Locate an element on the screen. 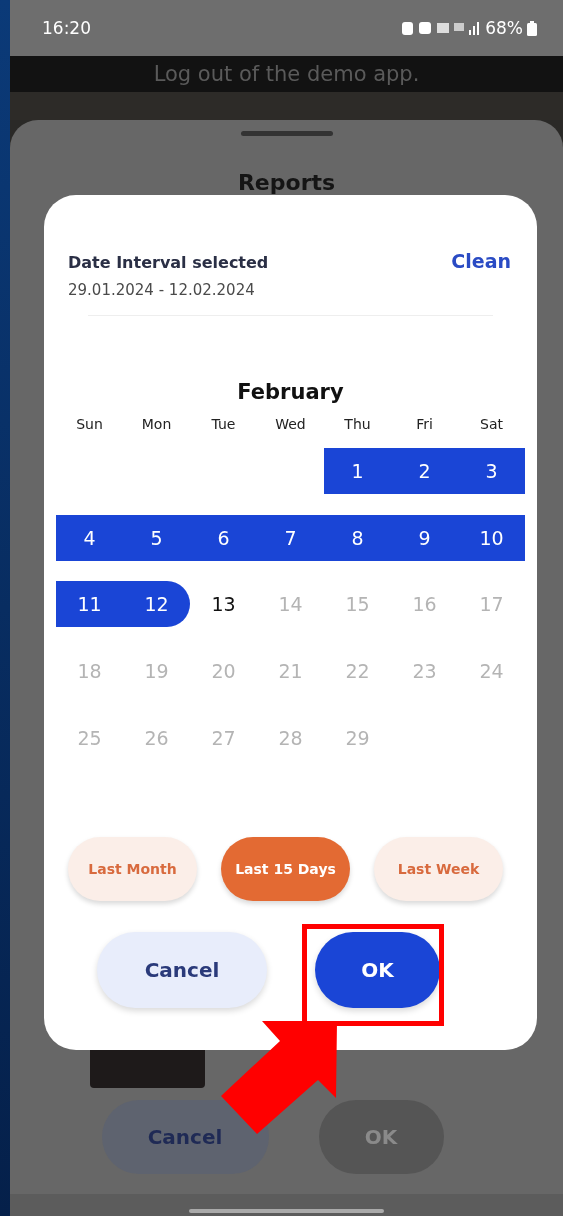  preset-chip: Last Month is located at coordinates (132, 869).